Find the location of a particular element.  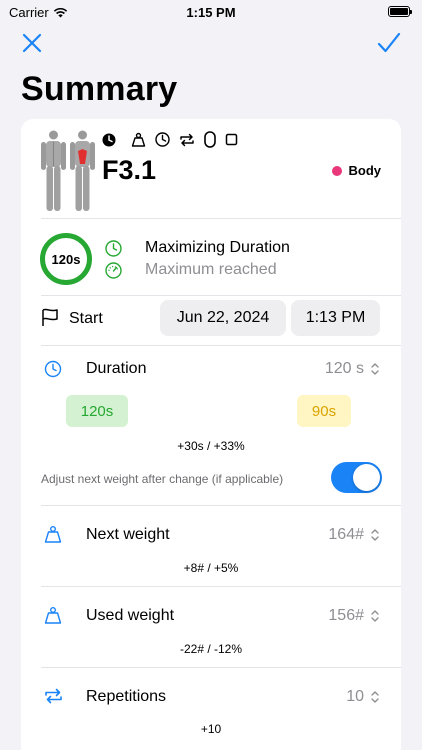

goal-title: Maximizing Duration is located at coordinates (217, 247).